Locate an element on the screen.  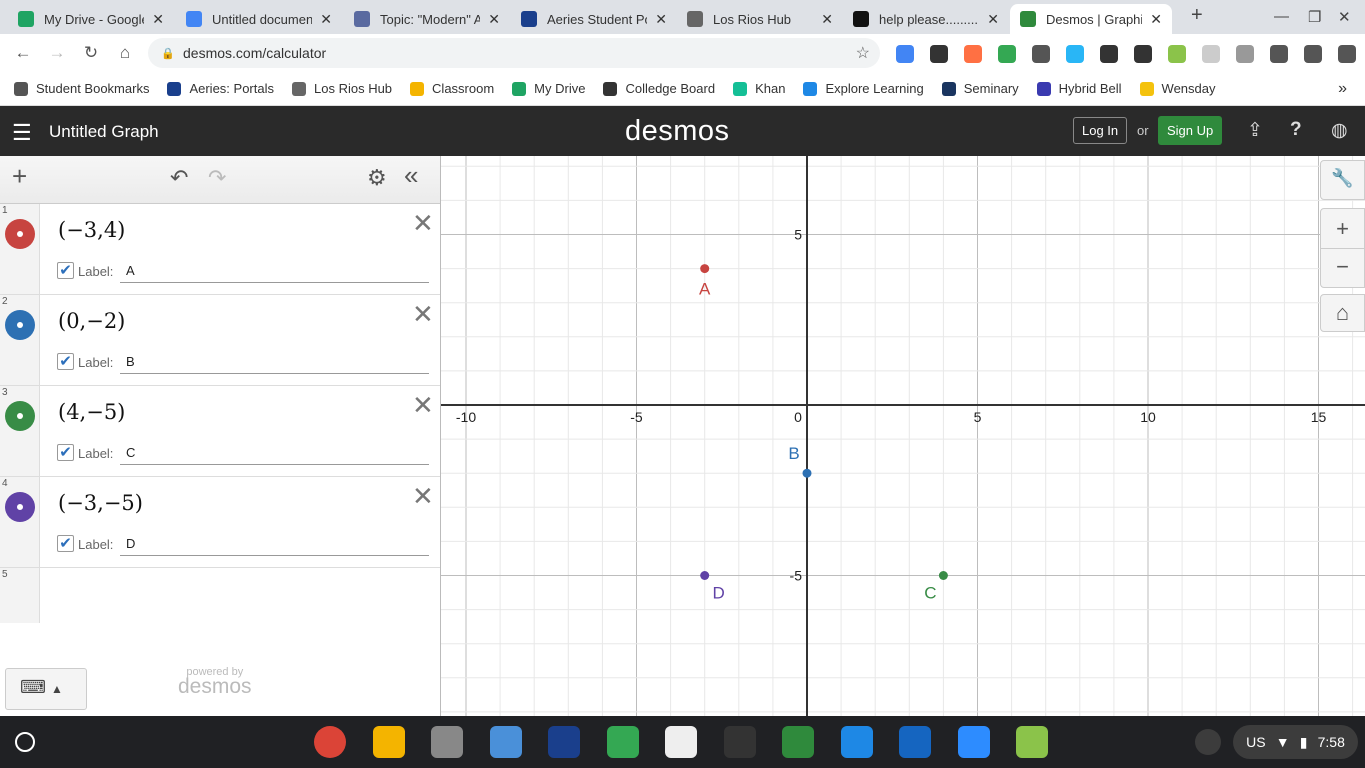
tab: My Drive - Google ✕ is located at coordinates (91, 19).